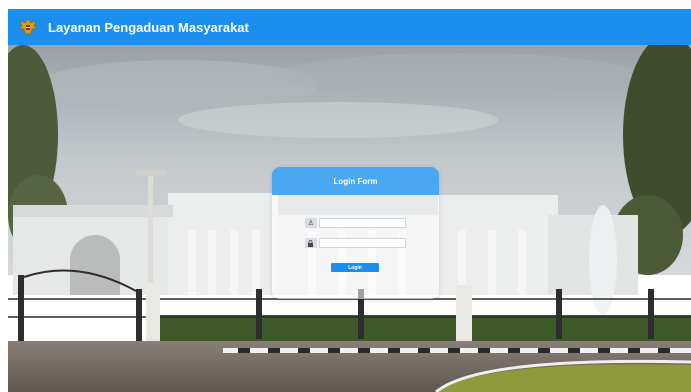 This screenshot has height=392, width=691. Describe the element at coordinates (148, 27) in the screenshot. I see `app-title: Layanan Pengaduan Masyarakat` at that location.